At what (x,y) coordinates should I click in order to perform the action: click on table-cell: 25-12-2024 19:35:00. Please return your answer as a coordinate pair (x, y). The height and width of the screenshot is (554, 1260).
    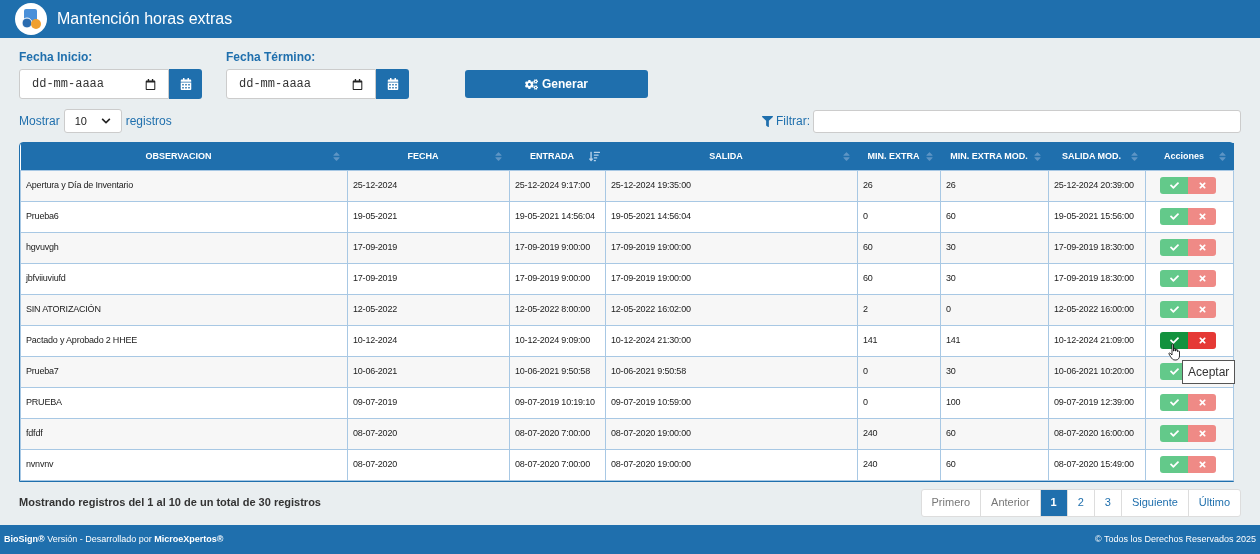
    Looking at the image, I should click on (731, 185).